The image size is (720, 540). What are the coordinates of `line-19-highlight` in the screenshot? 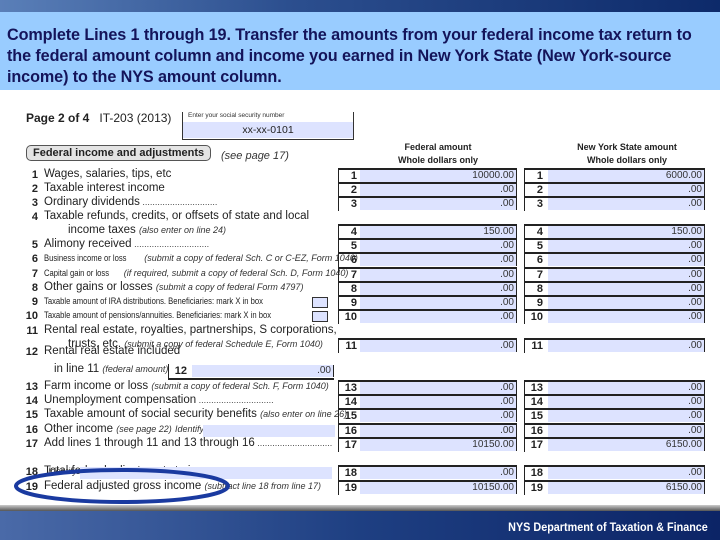 It's located at (122, 486).